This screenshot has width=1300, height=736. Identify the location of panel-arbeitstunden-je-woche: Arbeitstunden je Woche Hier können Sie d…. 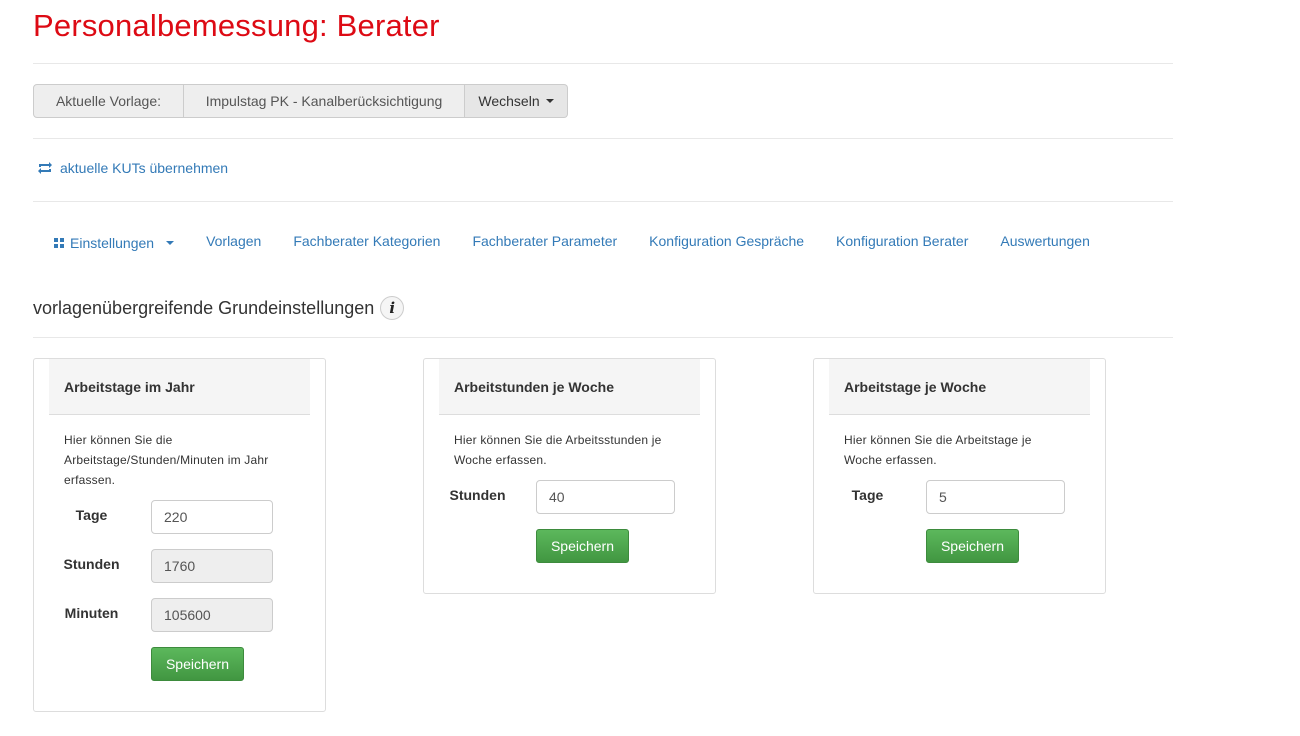
(569, 476).